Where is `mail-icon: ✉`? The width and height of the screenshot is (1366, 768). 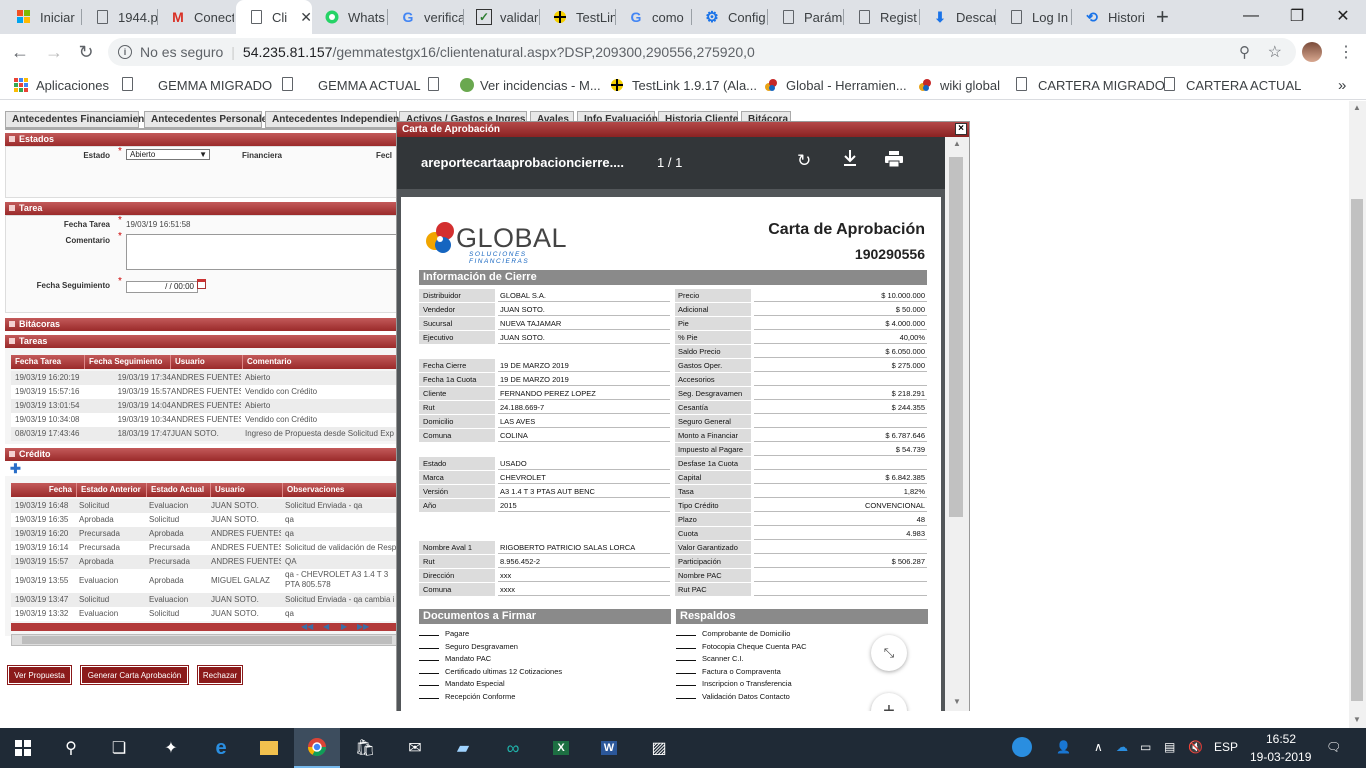
mail-icon: ✉ is located at coordinates (415, 748).